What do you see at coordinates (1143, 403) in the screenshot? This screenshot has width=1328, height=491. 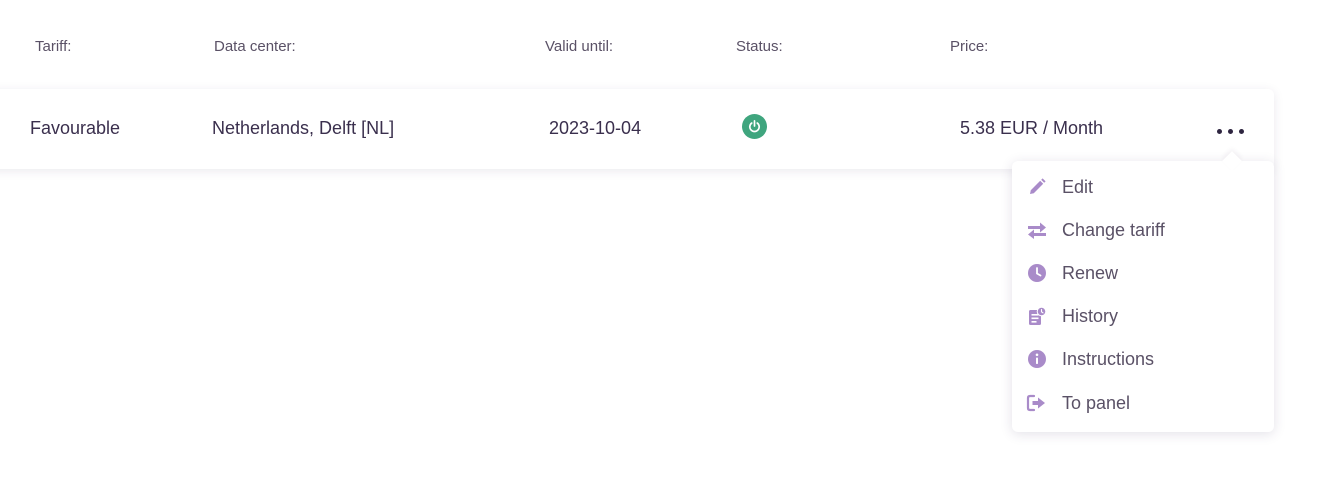 I see `menu-item-to-panel: To panel` at bounding box center [1143, 403].